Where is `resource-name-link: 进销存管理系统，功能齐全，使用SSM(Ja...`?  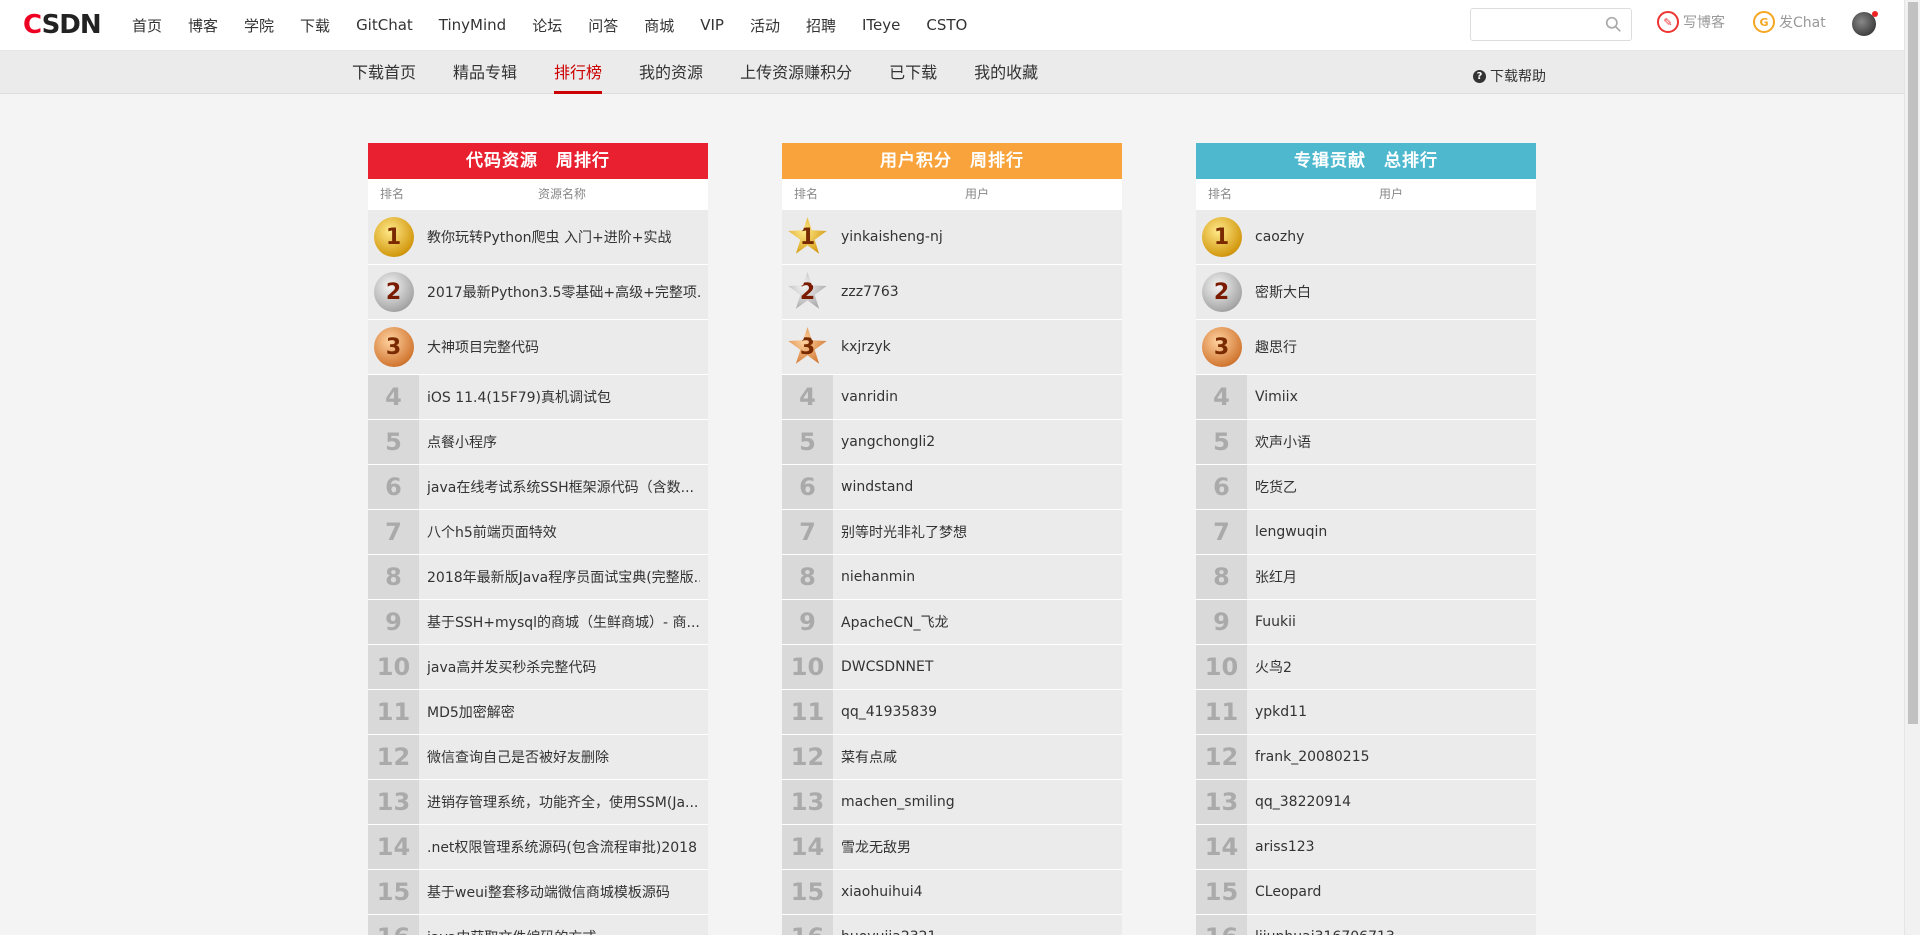
resource-name-link: 进销存管理系统，功能齐全，使用SSM(Ja... is located at coordinates (563, 802).